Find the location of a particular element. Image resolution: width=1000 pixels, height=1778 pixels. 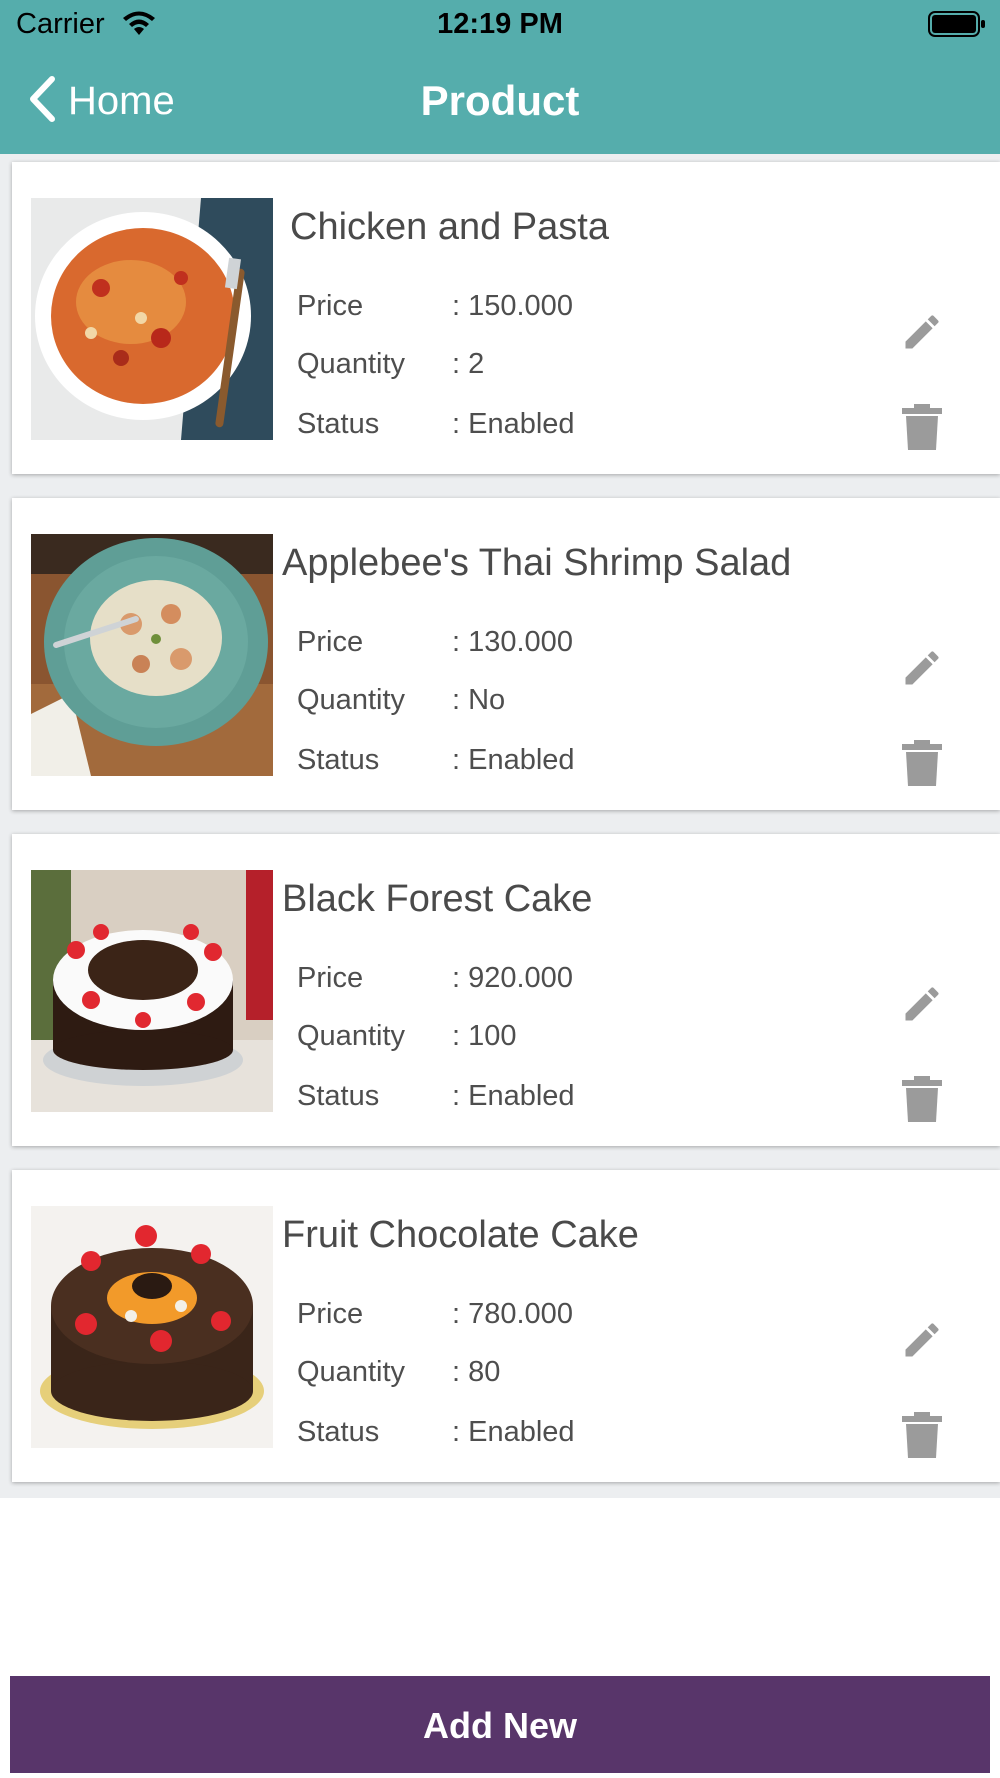

product-name: Black Forest Cake is located at coordinates (437, 899).